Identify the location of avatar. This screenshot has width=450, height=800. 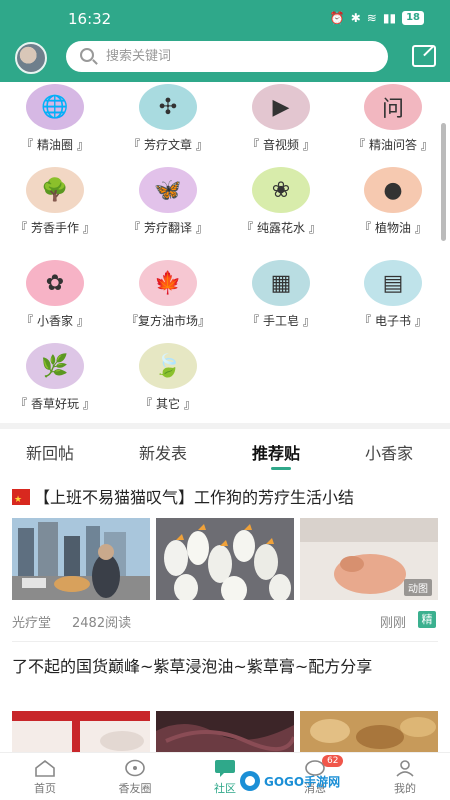
(31, 58).